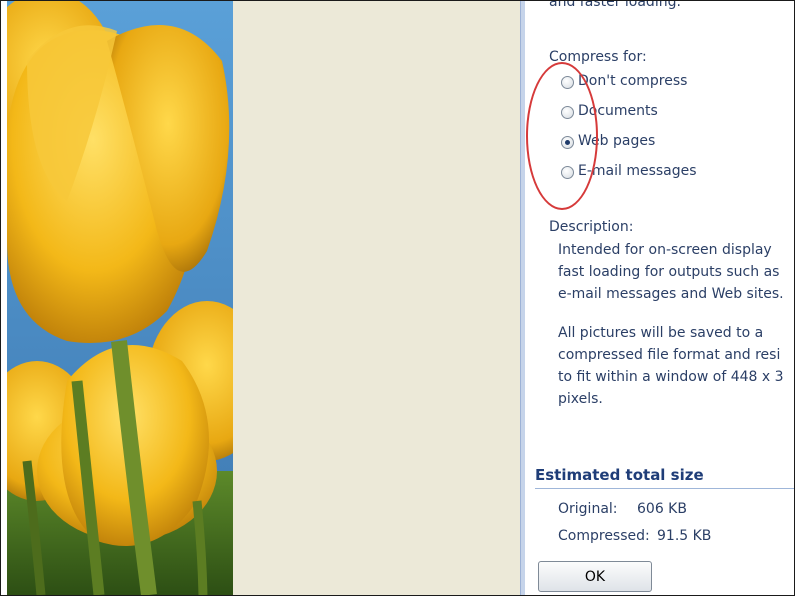  I want to click on cut-off-text: and faster loading., so click(615, 5).